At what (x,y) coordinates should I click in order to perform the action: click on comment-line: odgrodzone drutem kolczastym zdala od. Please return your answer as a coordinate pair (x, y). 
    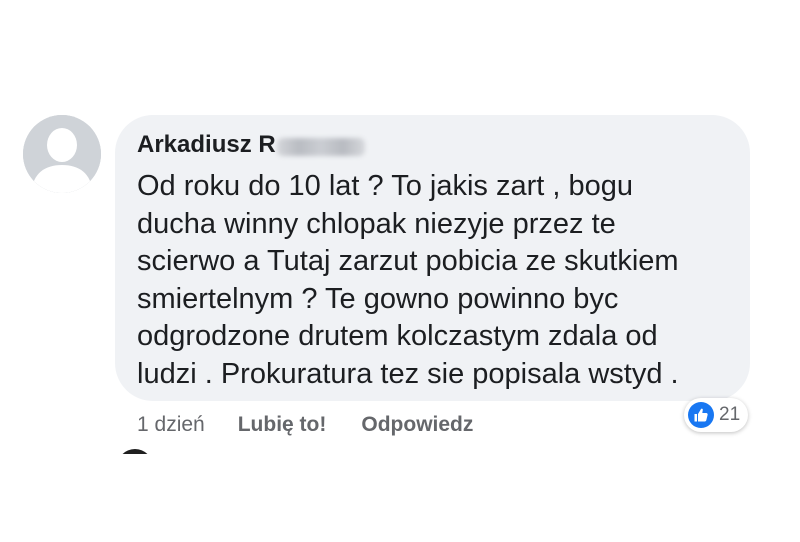
    Looking at the image, I should click on (397, 336).